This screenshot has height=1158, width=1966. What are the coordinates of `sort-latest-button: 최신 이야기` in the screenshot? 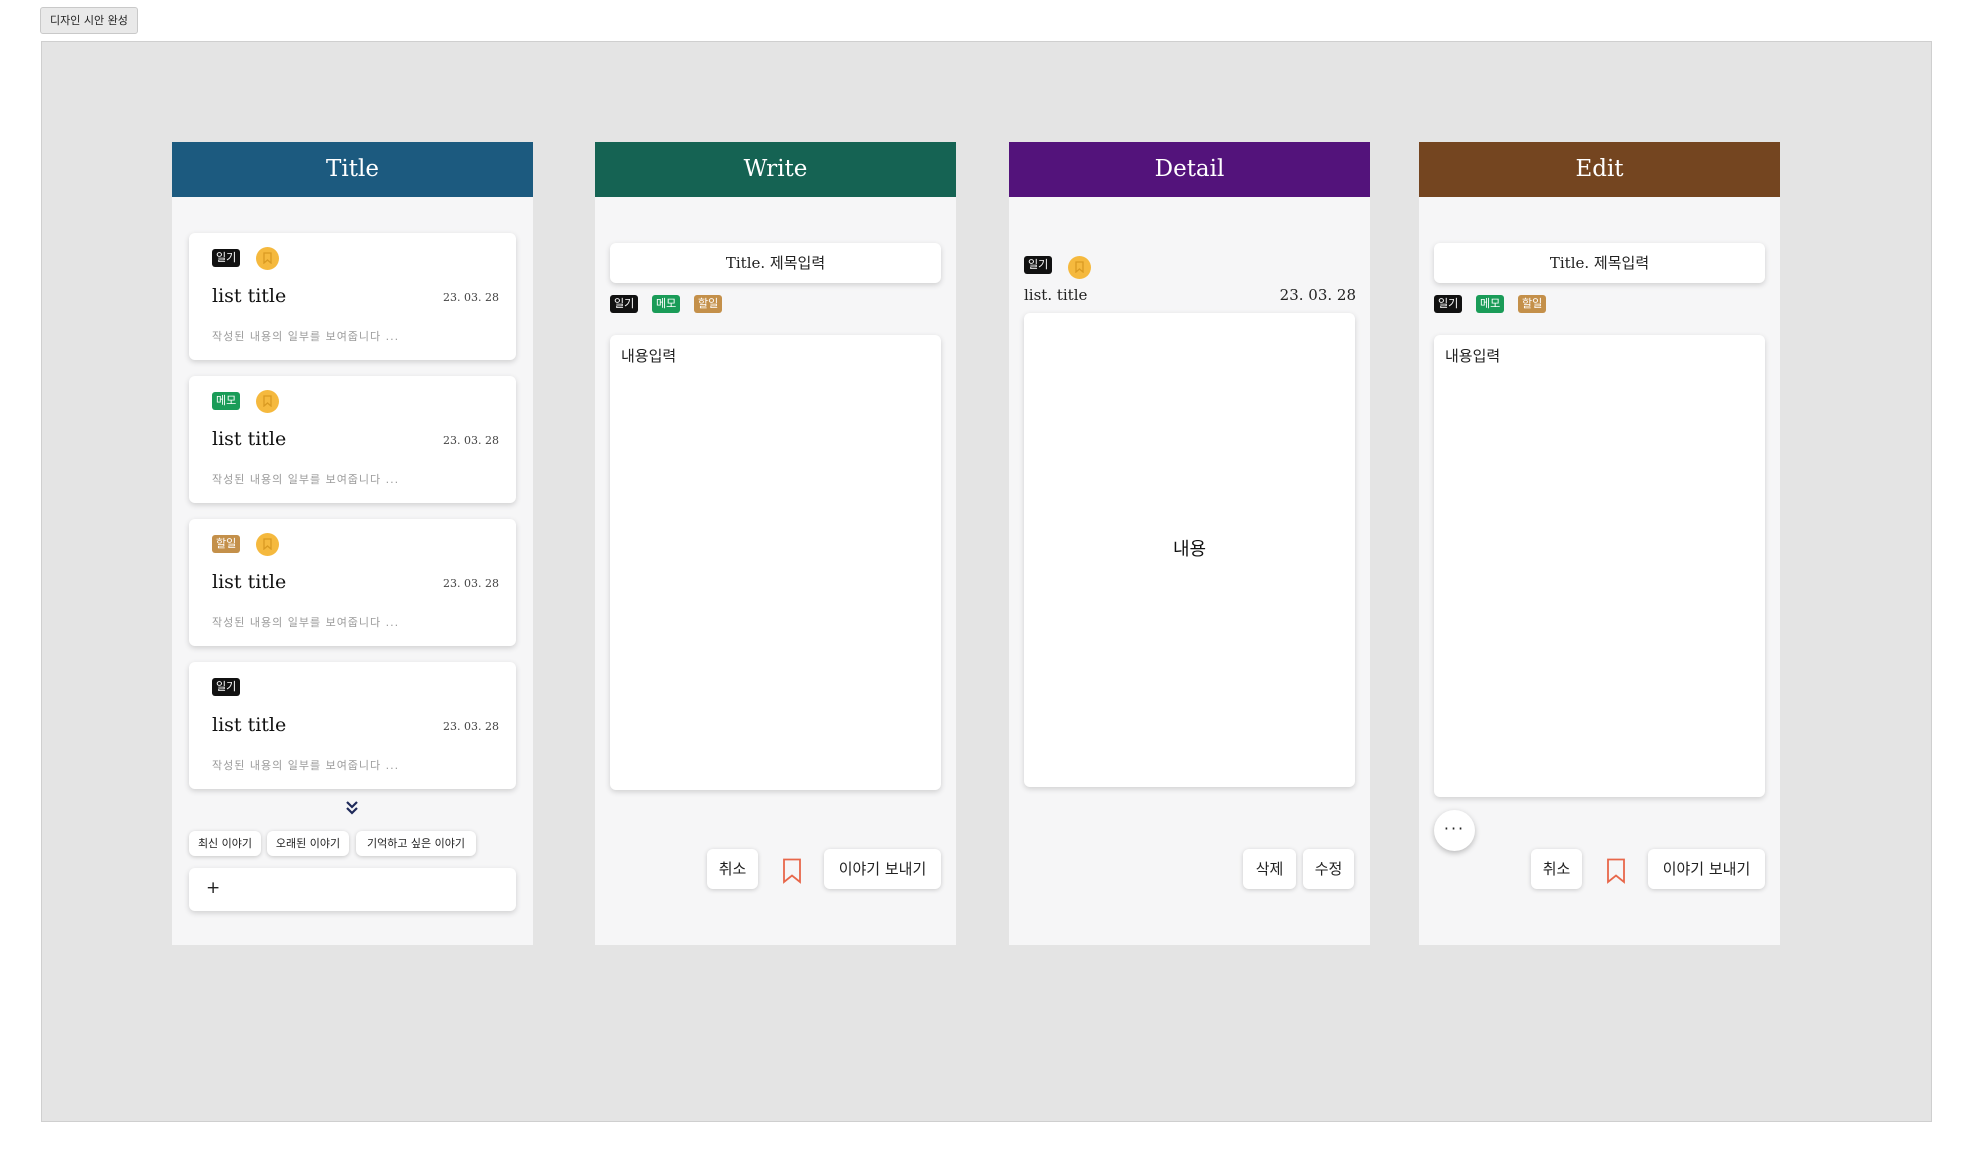 It's located at (225, 843).